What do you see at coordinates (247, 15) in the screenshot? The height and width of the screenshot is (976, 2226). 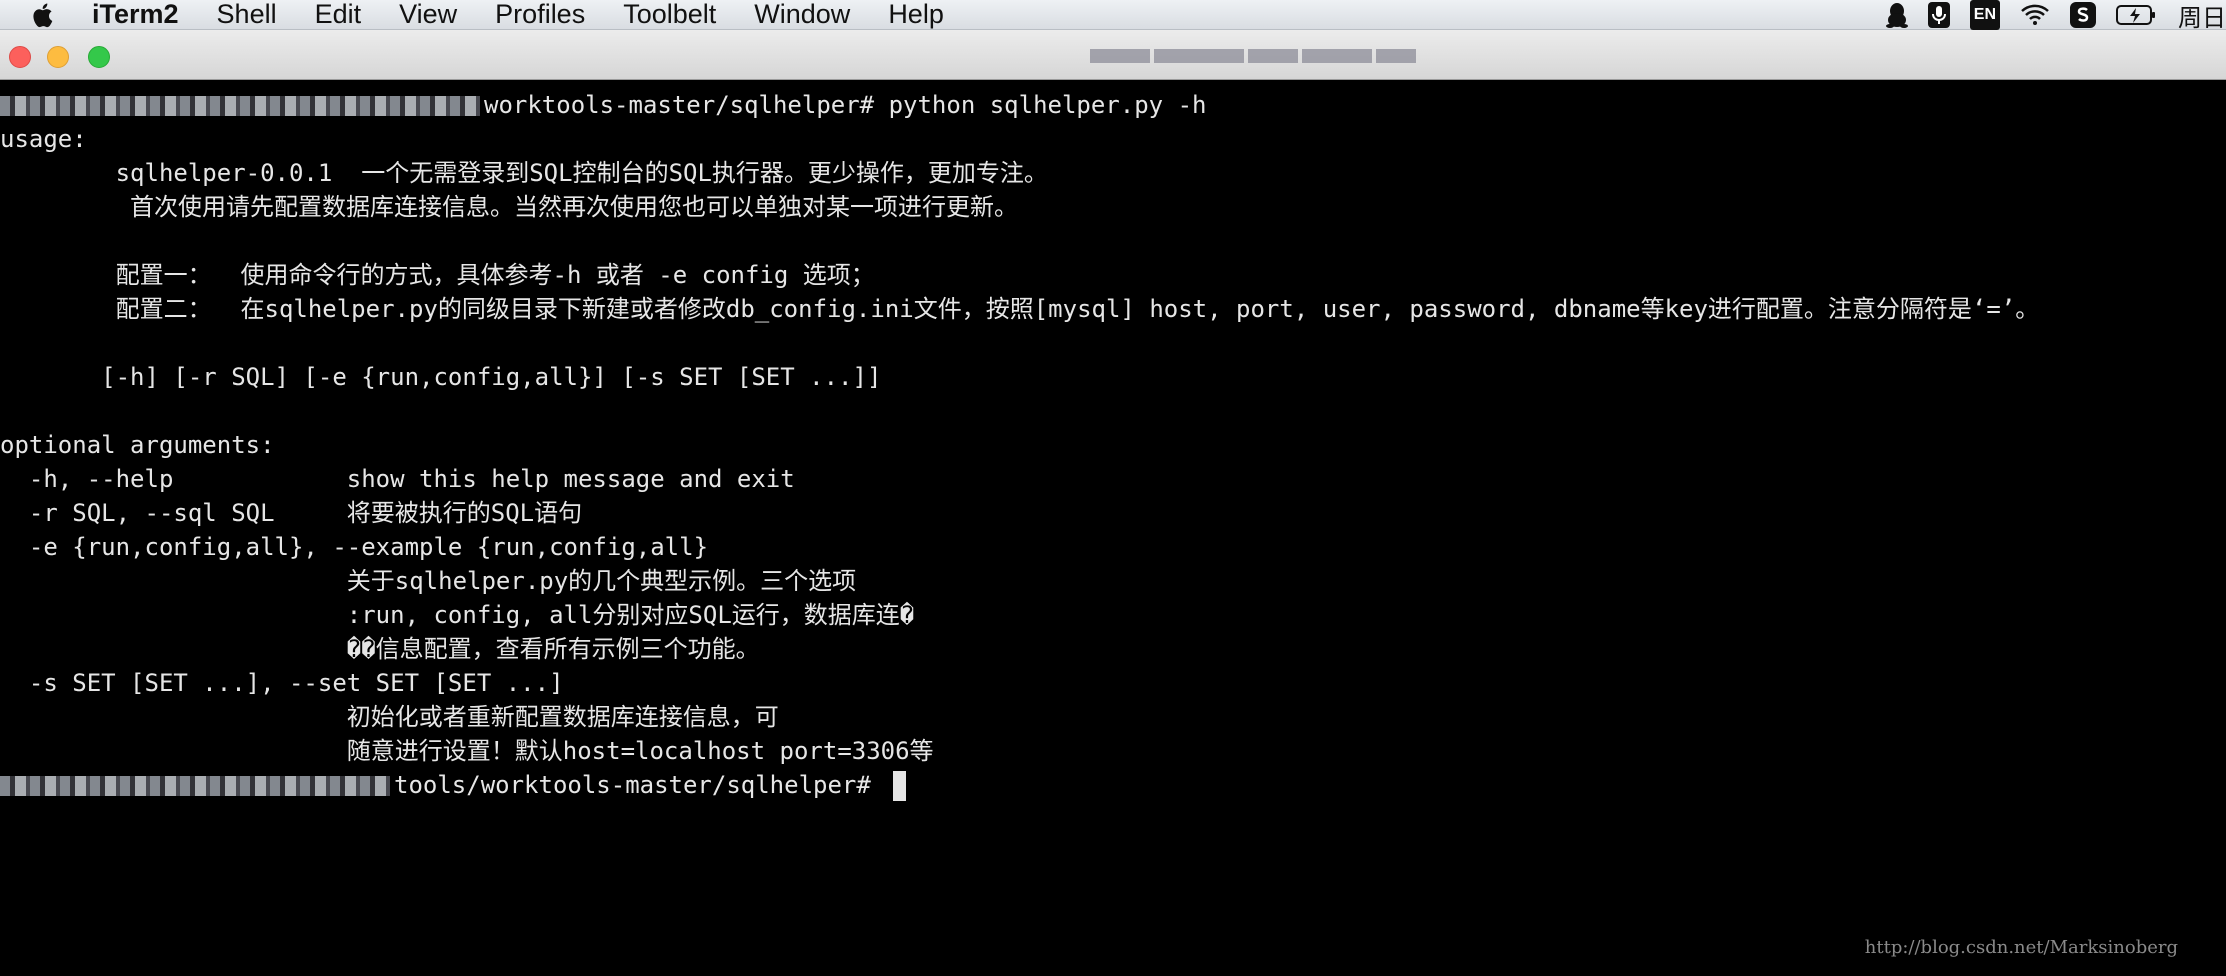 I see `menu-shell: Shell` at bounding box center [247, 15].